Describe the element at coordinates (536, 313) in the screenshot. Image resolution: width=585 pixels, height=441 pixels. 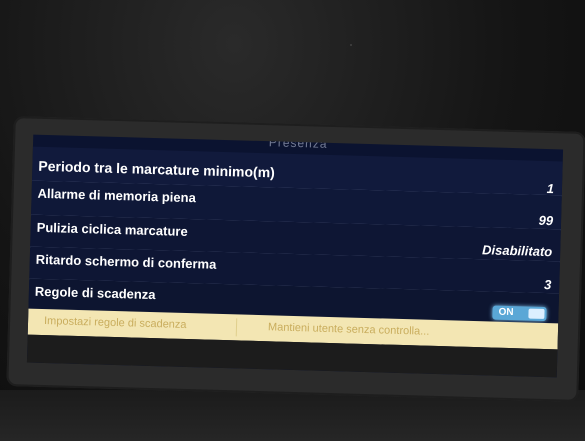
I see `toggle-knob` at that location.